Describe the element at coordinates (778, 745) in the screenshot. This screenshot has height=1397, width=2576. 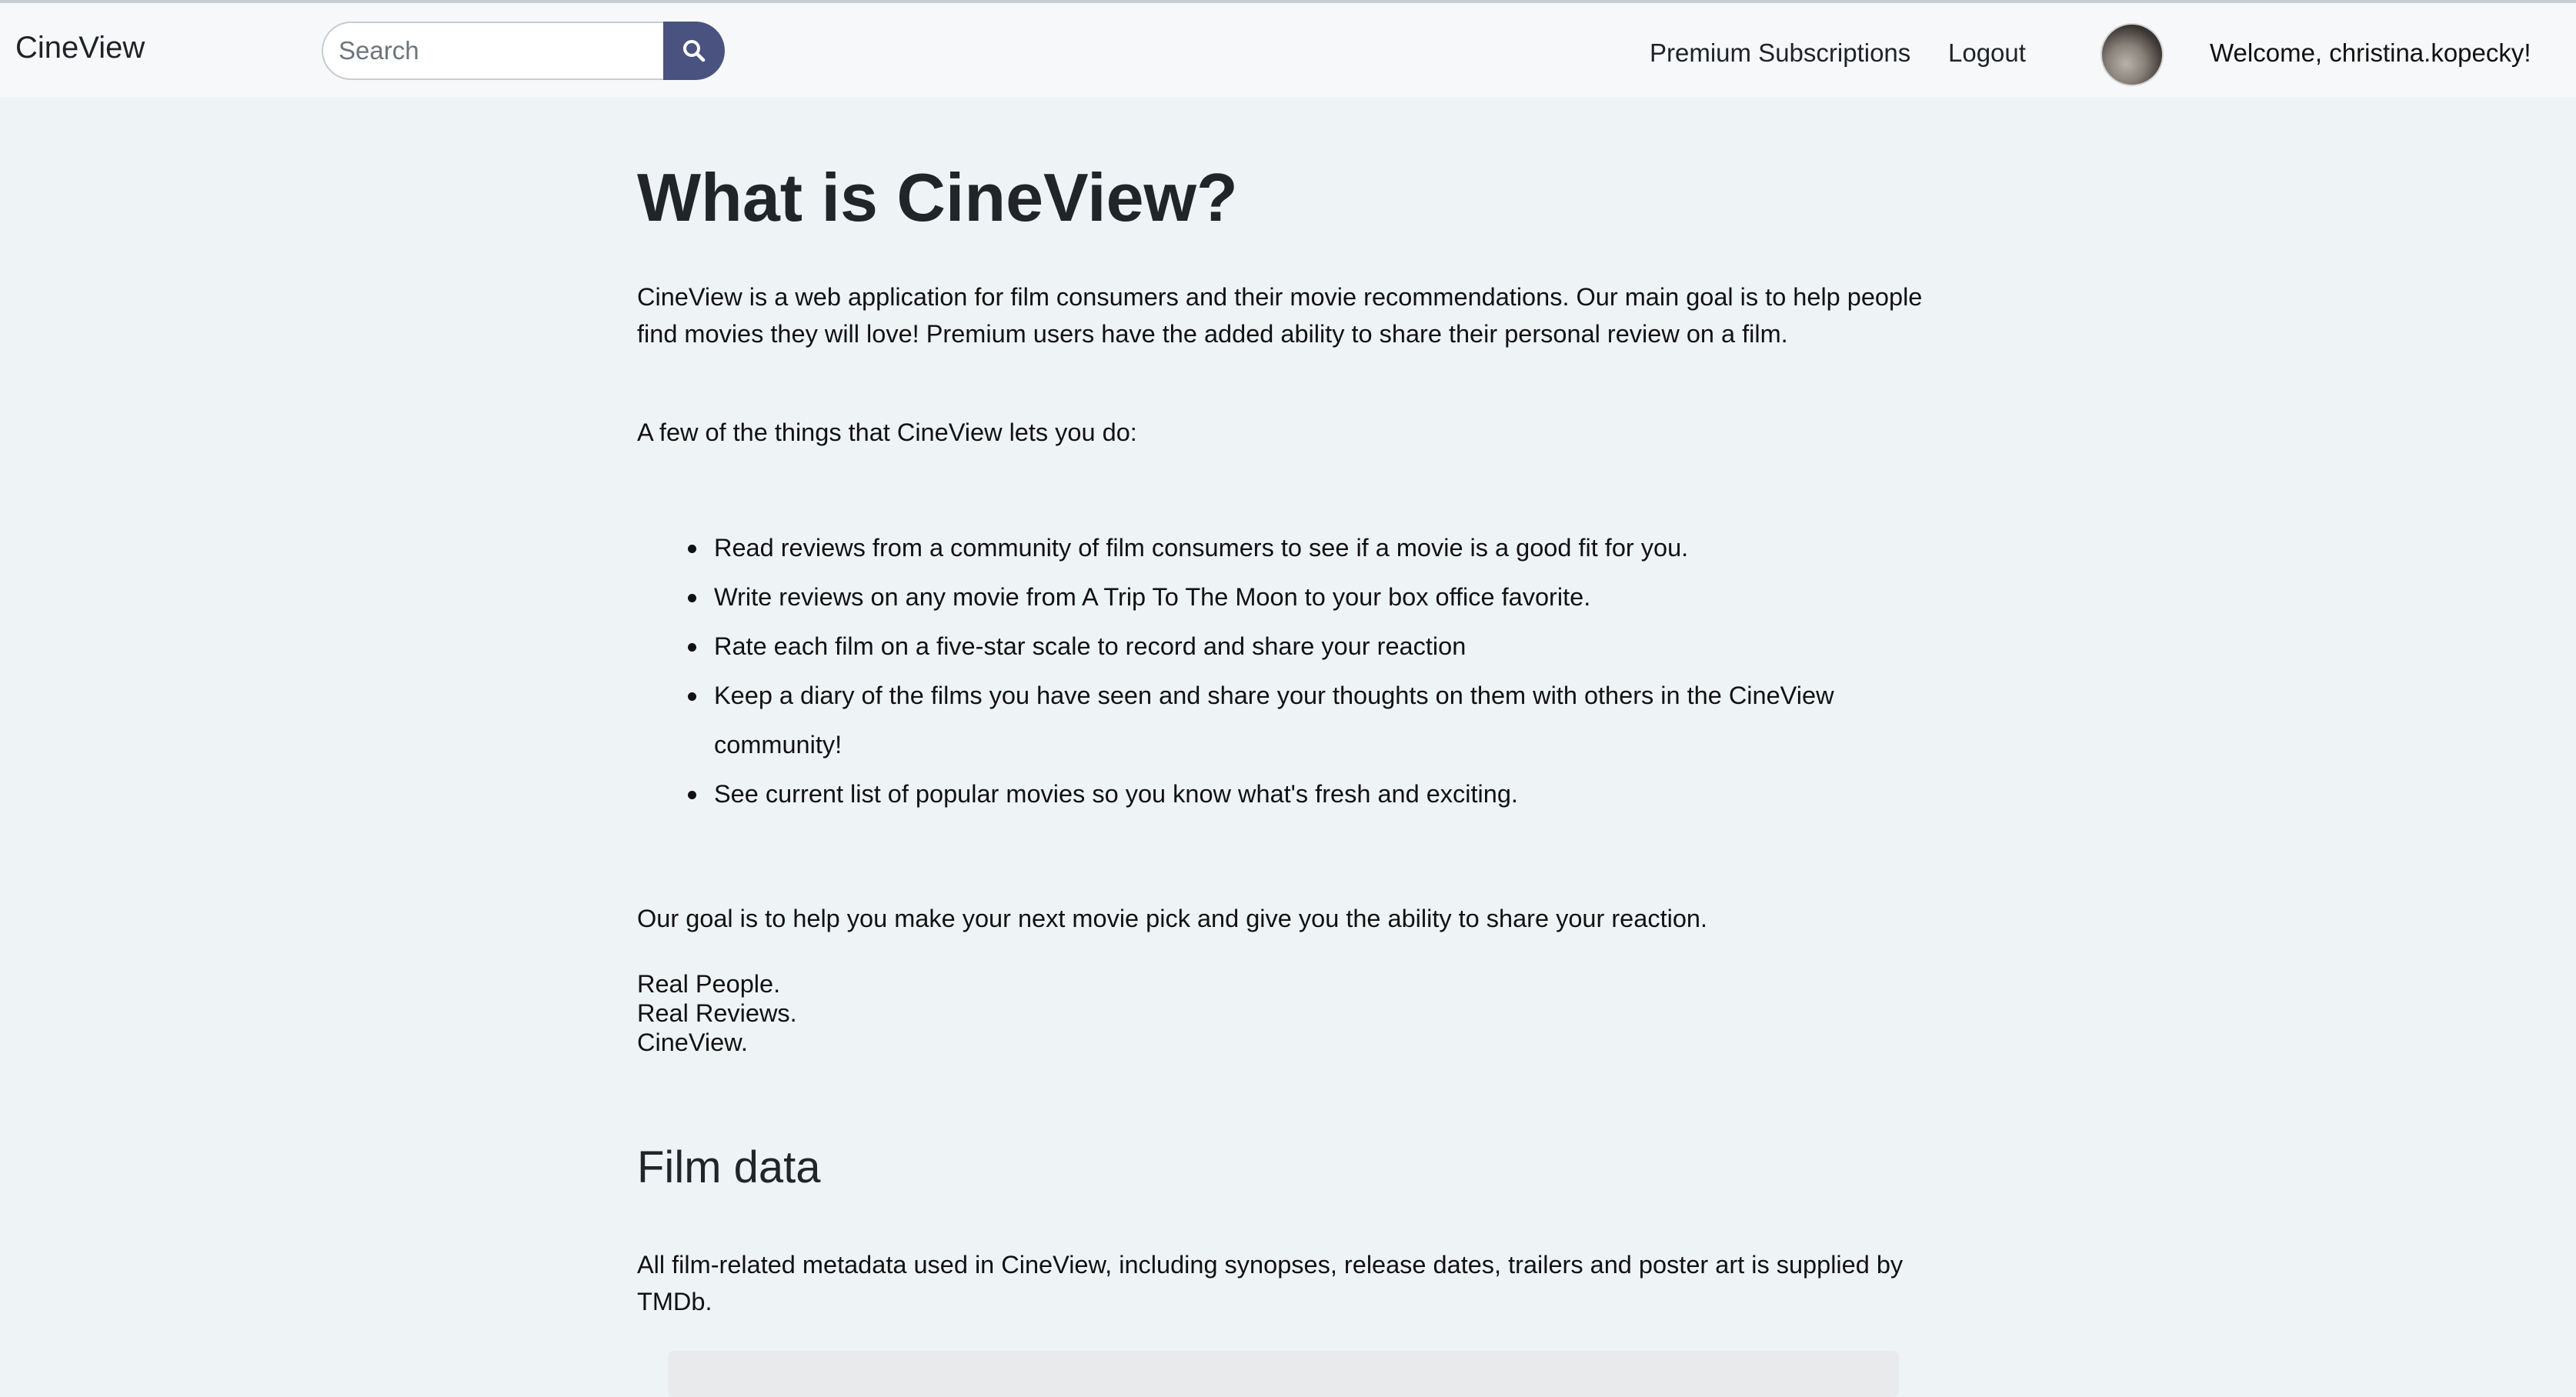
I see `list-item-continuation: community!` at that location.